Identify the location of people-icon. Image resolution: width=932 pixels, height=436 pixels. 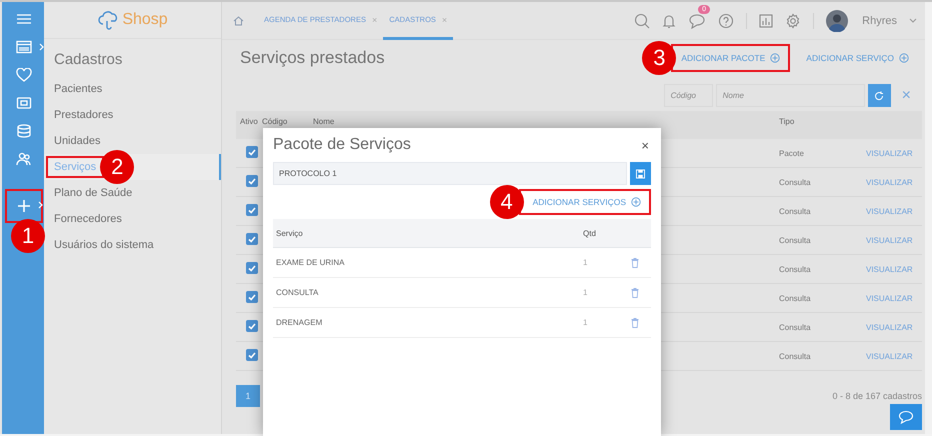
(24, 159).